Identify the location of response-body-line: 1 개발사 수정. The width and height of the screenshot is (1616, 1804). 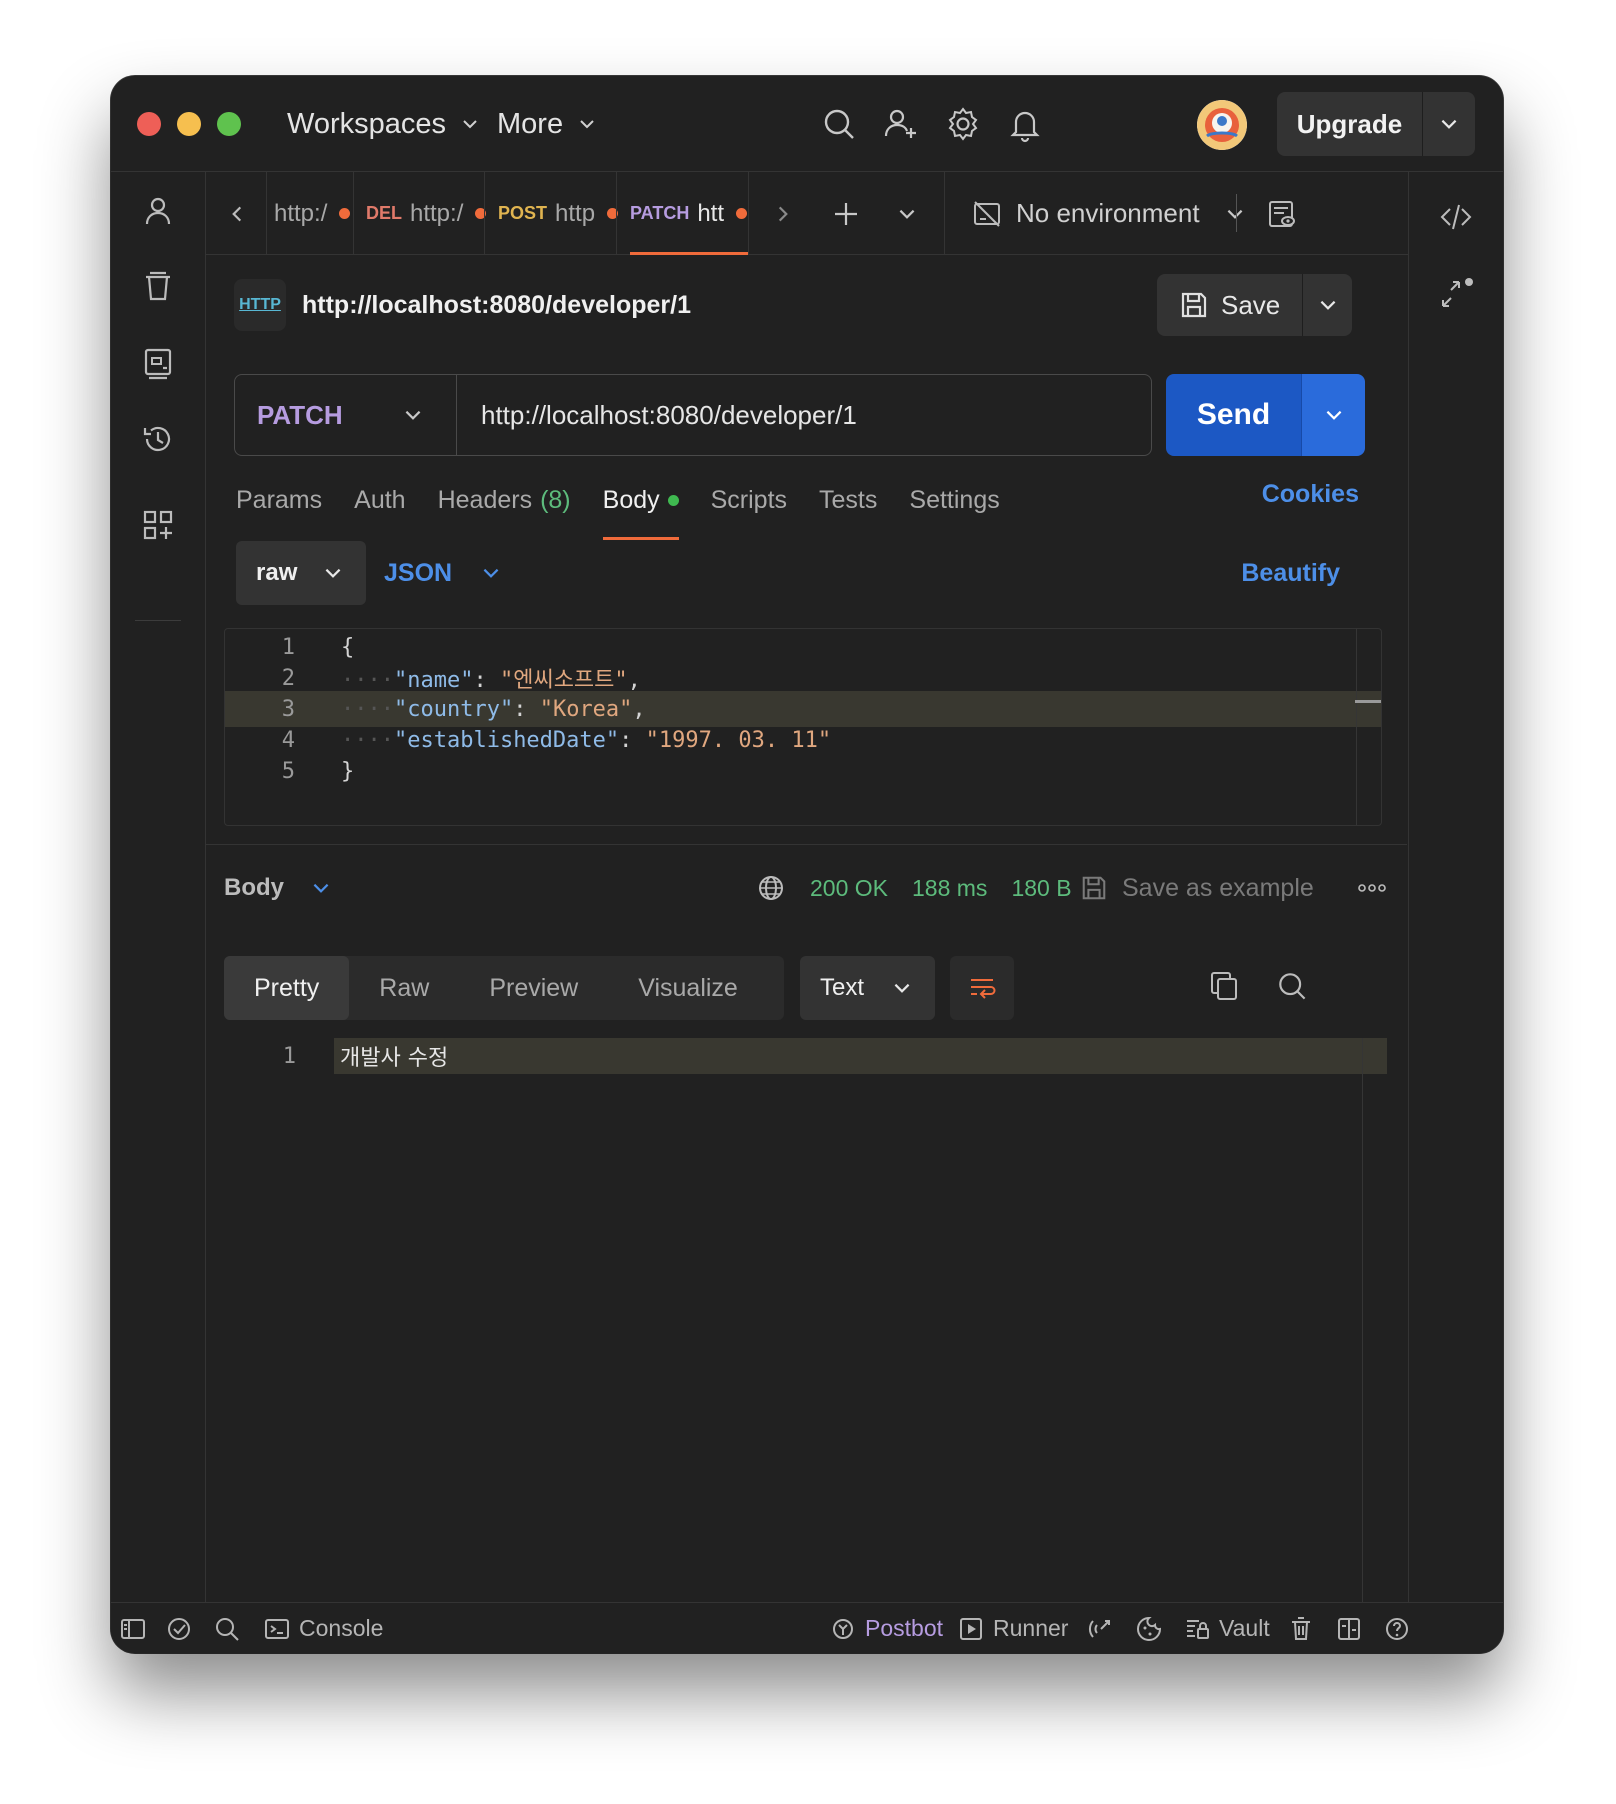
(805, 1056).